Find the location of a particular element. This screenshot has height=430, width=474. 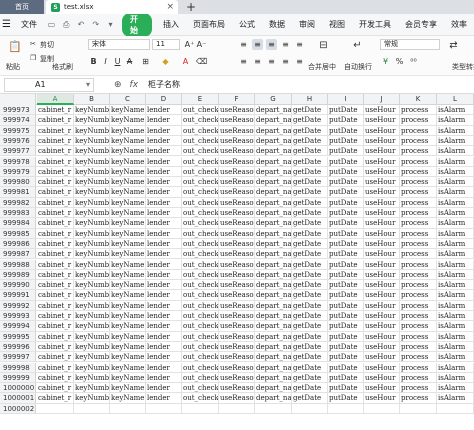

row-header: 999975 is located at coordinates (18, 130).